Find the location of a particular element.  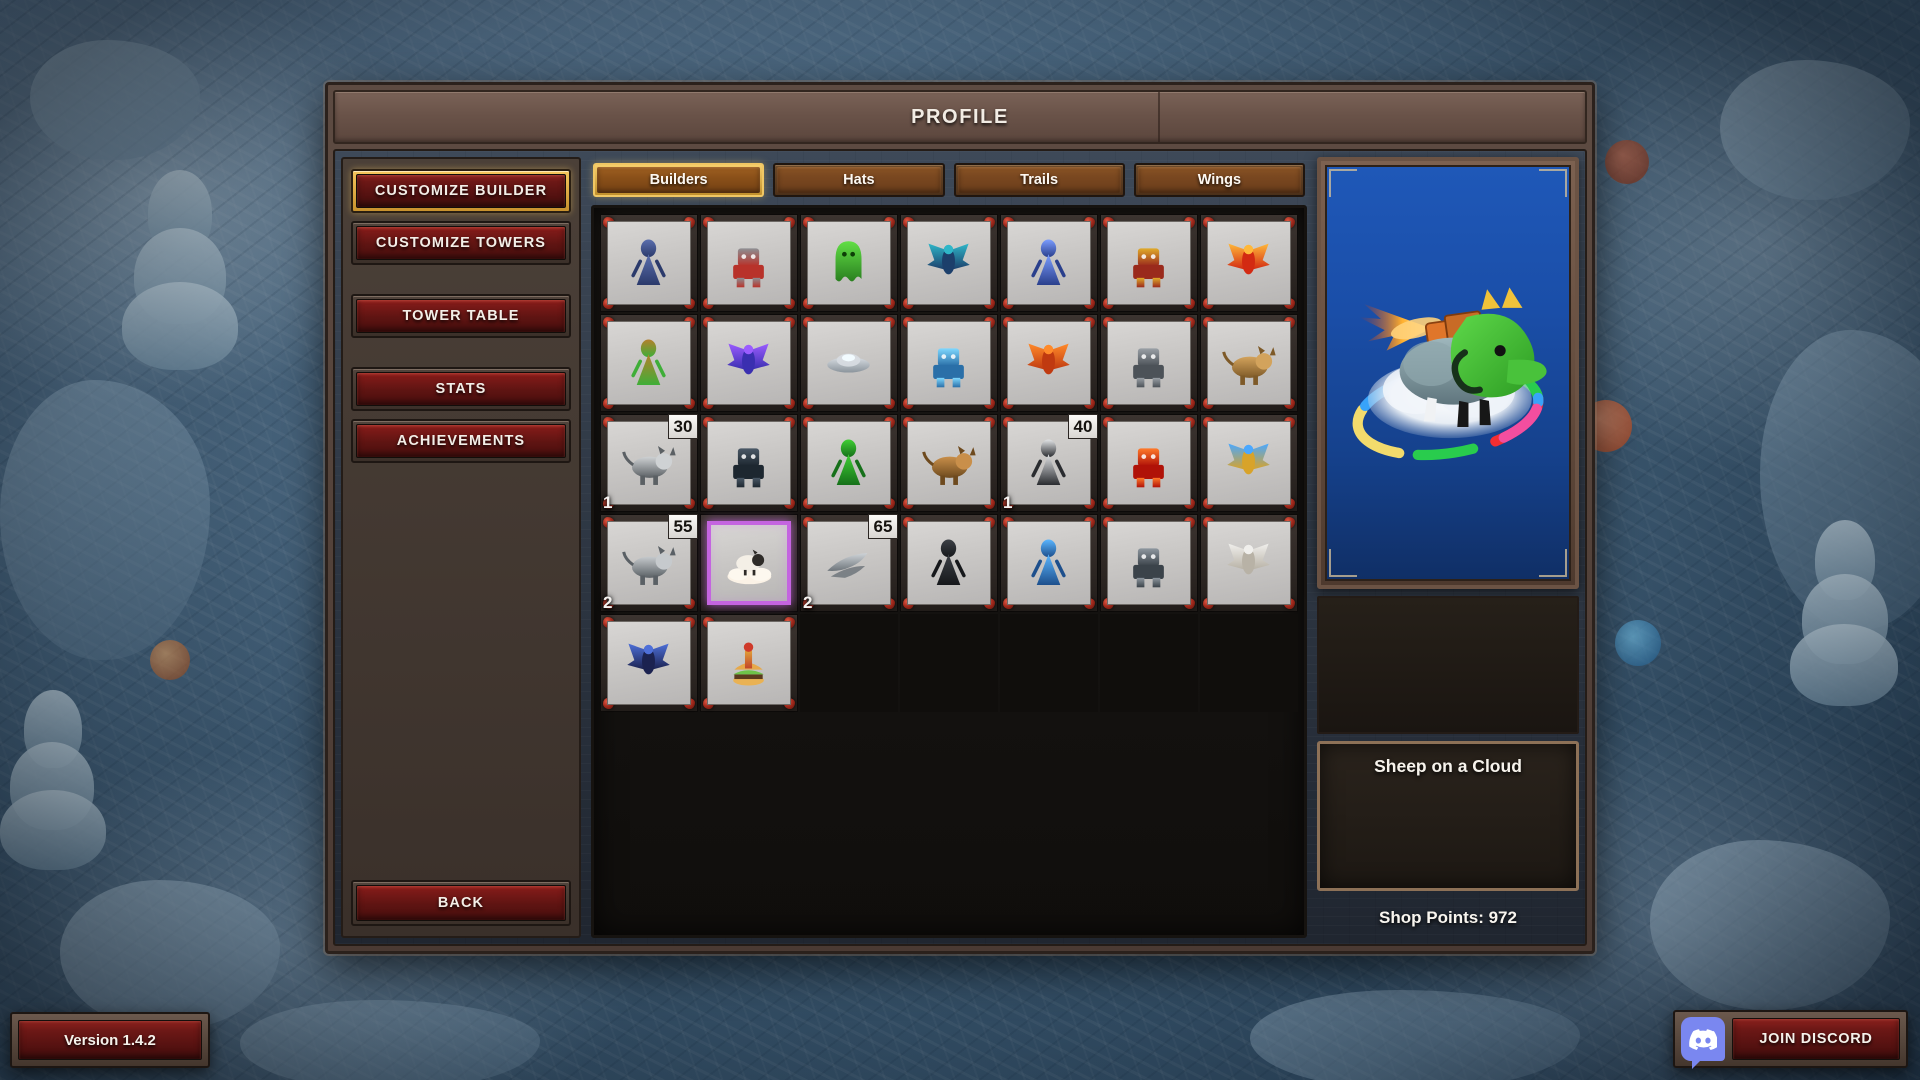

item-cost-badge: 55 is located at coordinates (683, 526).